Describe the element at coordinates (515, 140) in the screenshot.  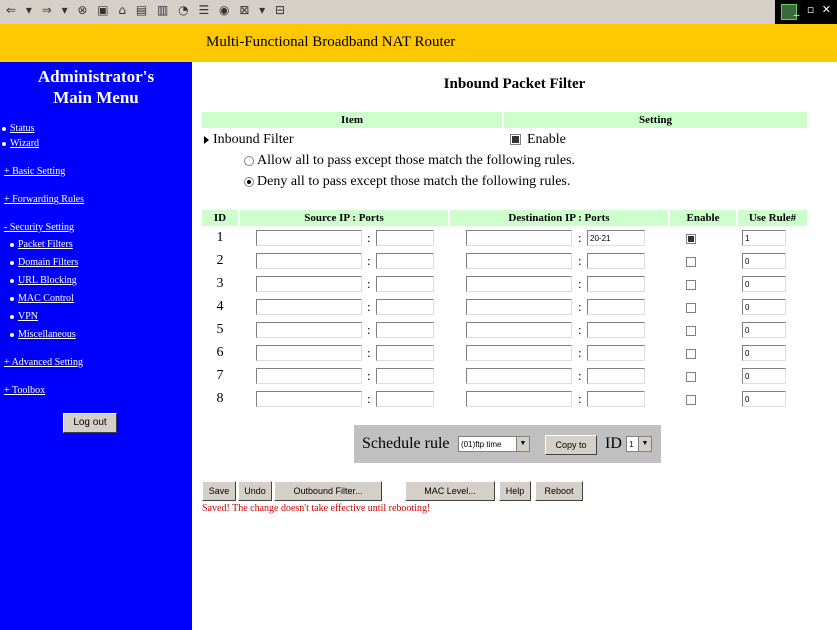
I see `enable-checkbox` at that location.